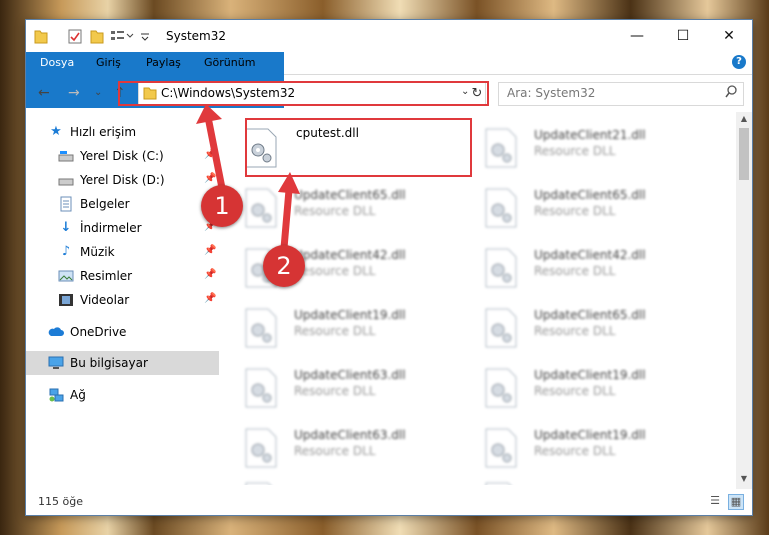  Describe the element at coordinates (222, 206) in the screenshot. I see `step-marker-1: 1` at that location.